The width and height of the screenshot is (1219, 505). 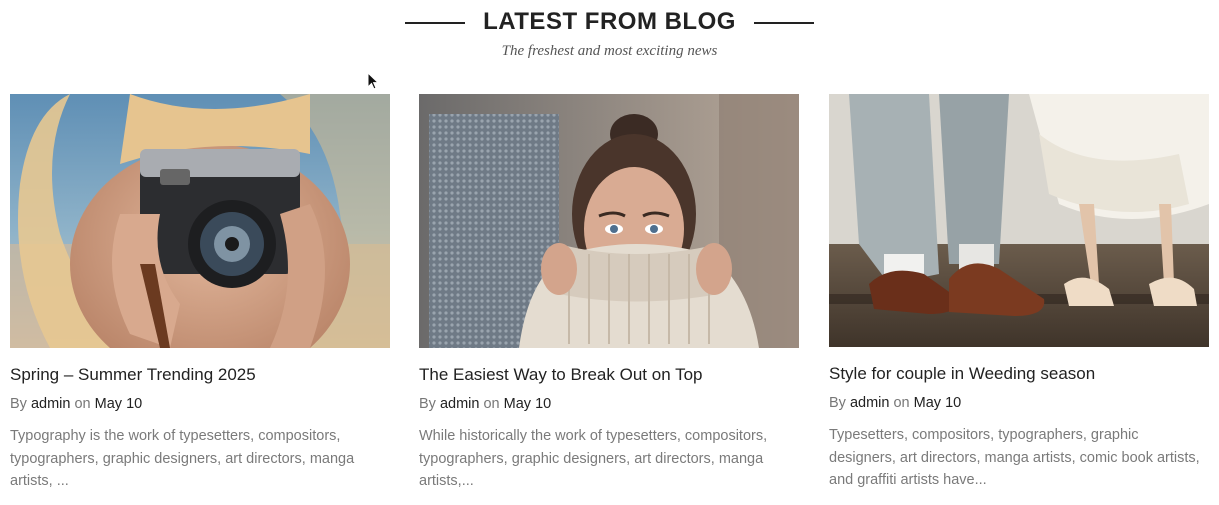 I want to click on post-title: The Easiest Way to Break Out on Top, so click(x=609, y=375).